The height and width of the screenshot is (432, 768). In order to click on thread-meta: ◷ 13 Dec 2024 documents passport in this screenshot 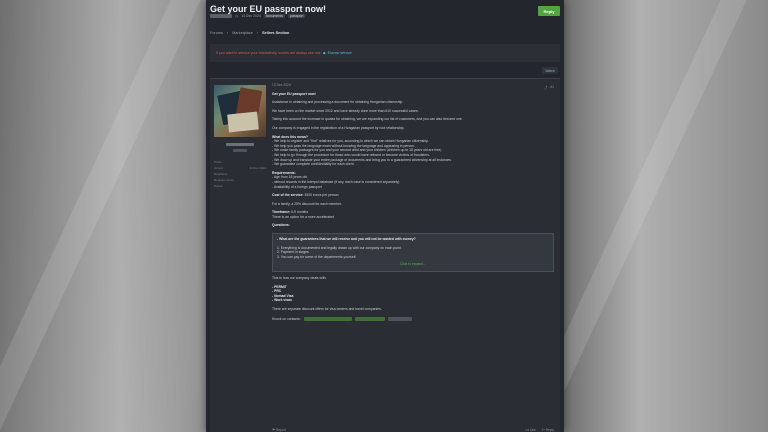, I will do `click(258, 16)`.